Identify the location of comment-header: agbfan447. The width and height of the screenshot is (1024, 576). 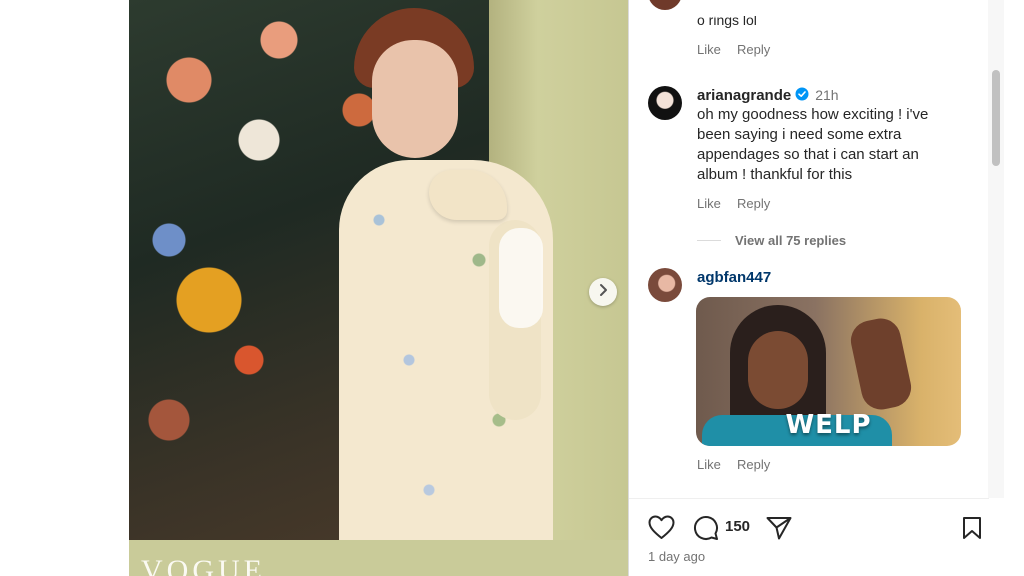
(734, 278).